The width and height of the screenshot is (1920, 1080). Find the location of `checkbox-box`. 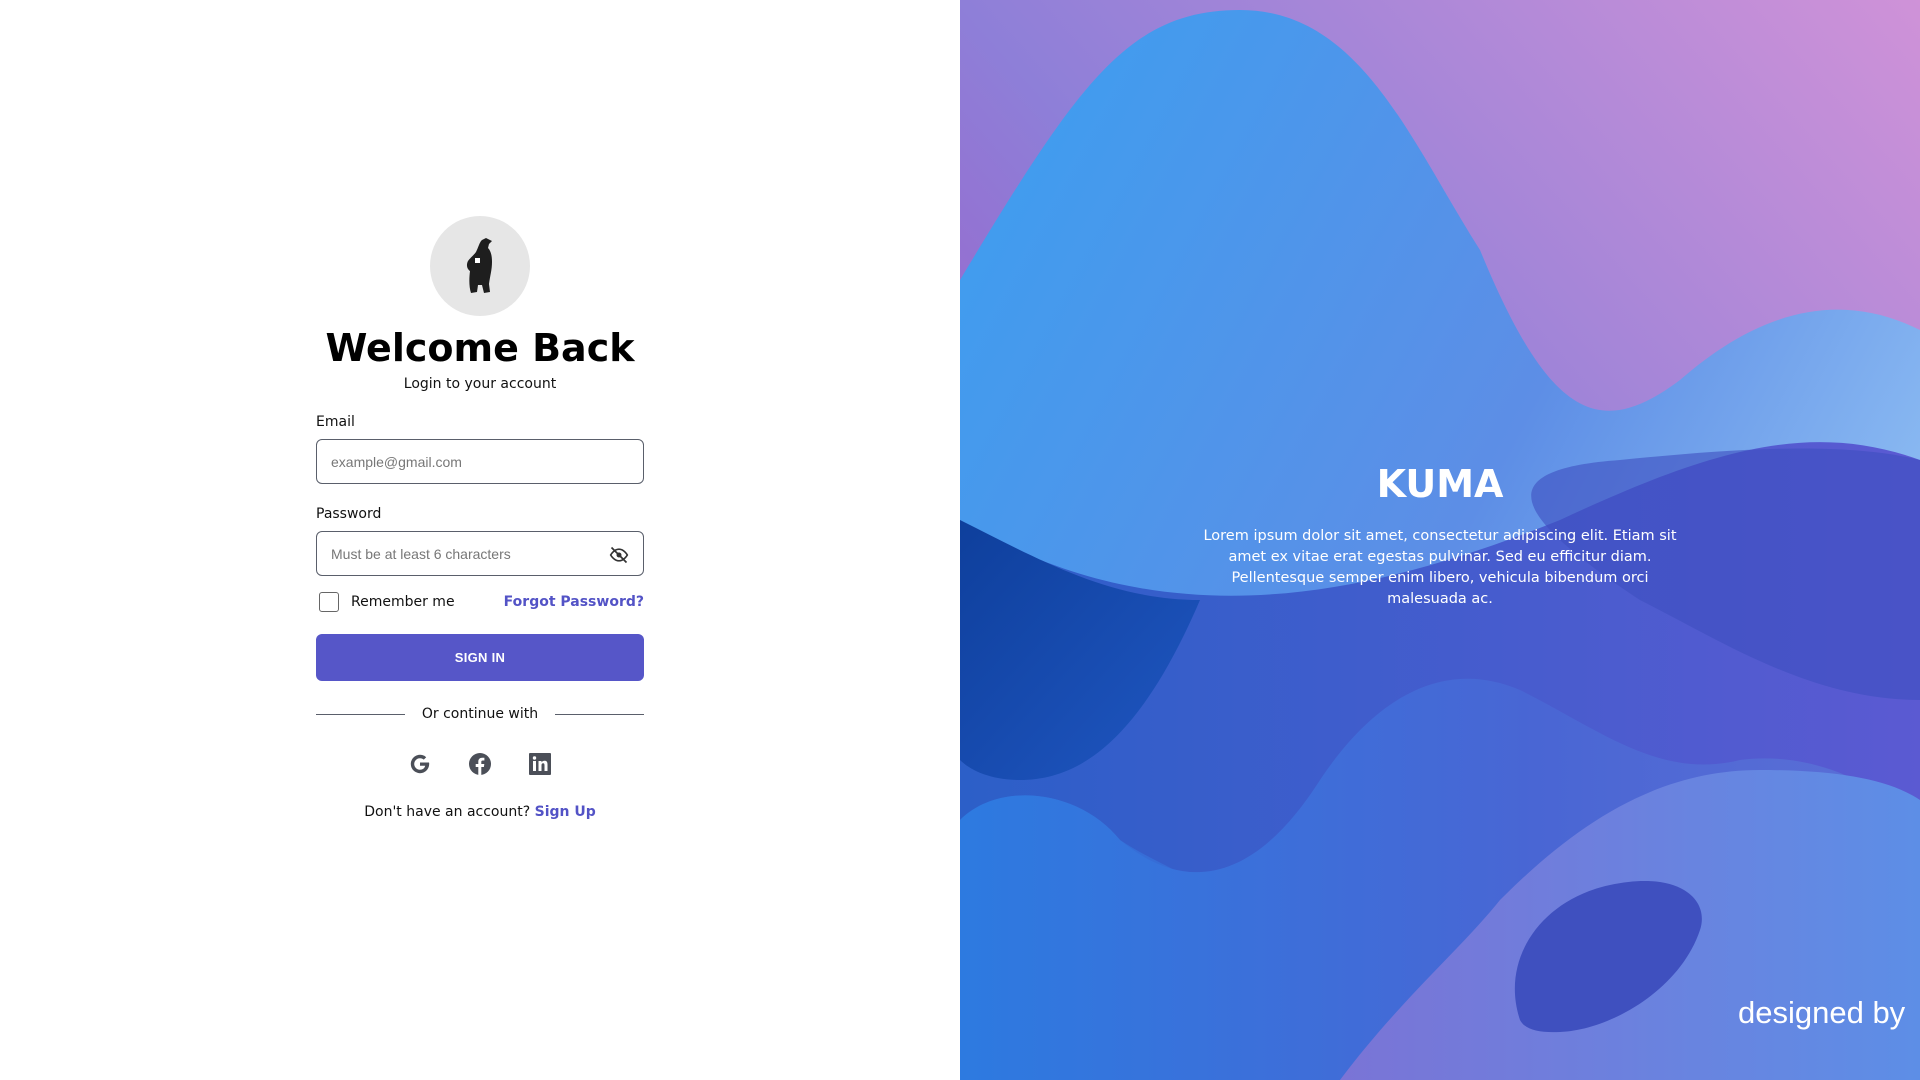

checkbox-box is located at coordinates (329, 602).